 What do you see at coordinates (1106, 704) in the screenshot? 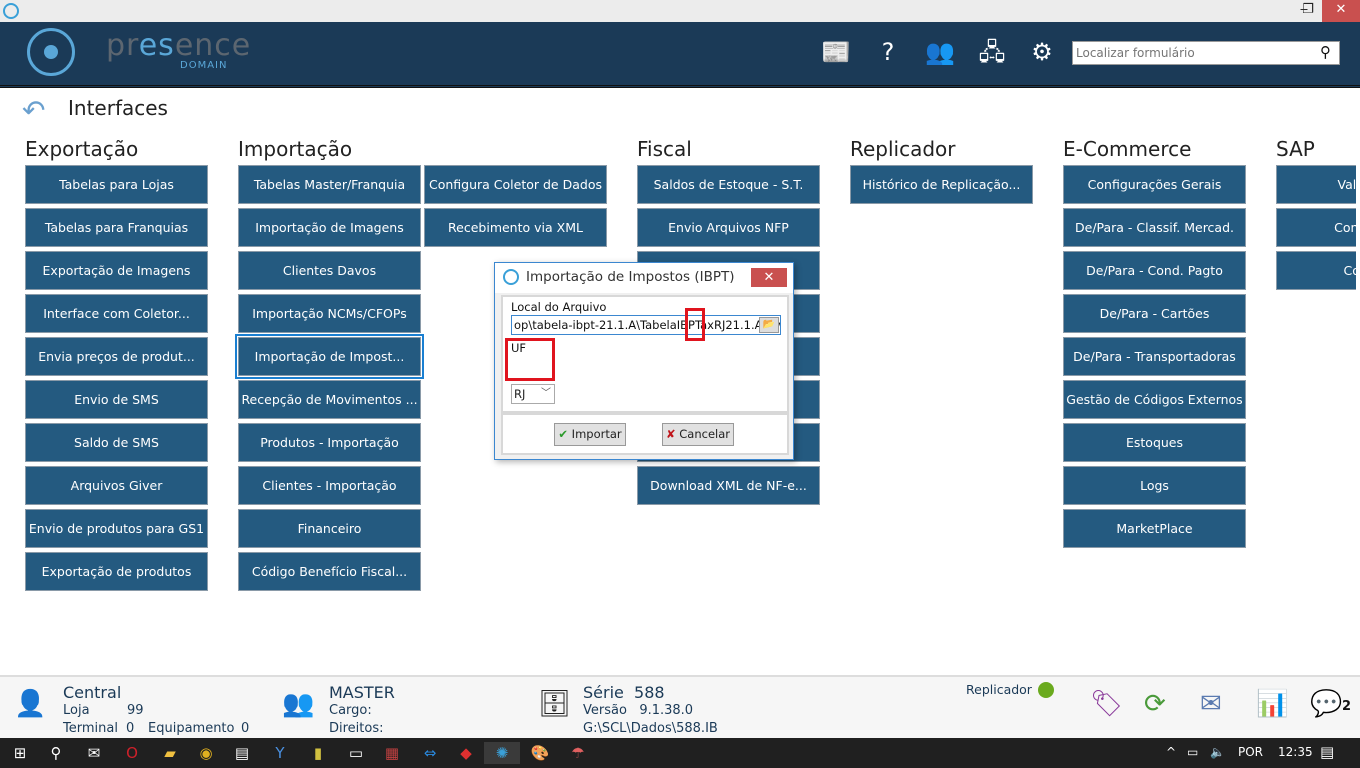
I see `tag-icon: 🏷` at bounding box center [1106, 704].